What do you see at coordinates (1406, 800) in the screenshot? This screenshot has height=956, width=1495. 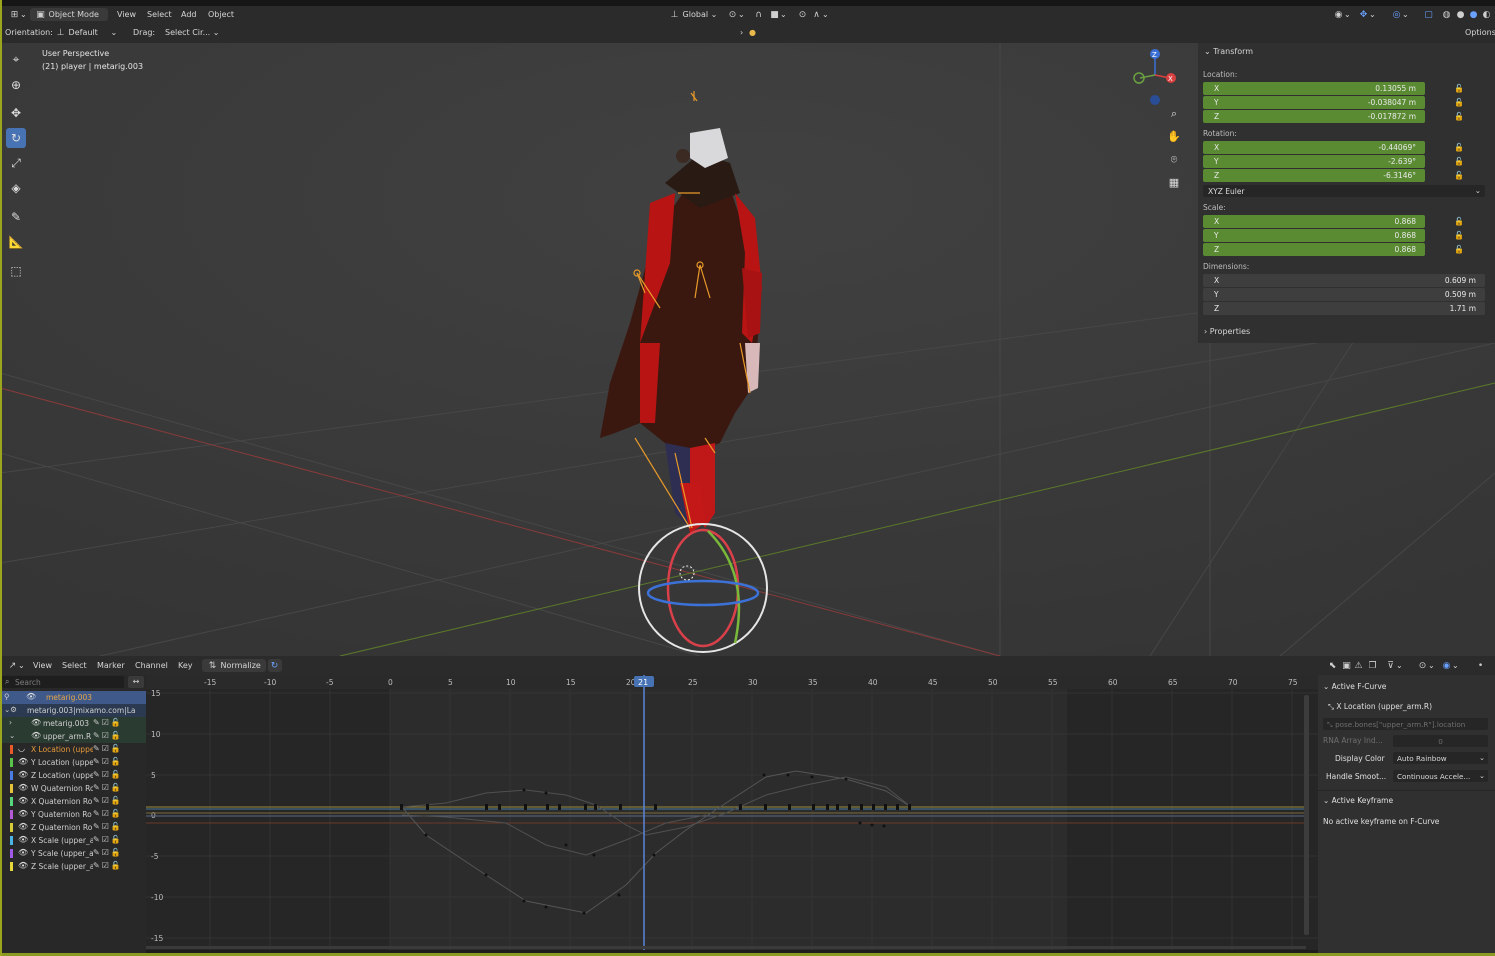 I see `active-keyframe-header: ⌄ Active Keyframe` at bounding box center [1406, 800].